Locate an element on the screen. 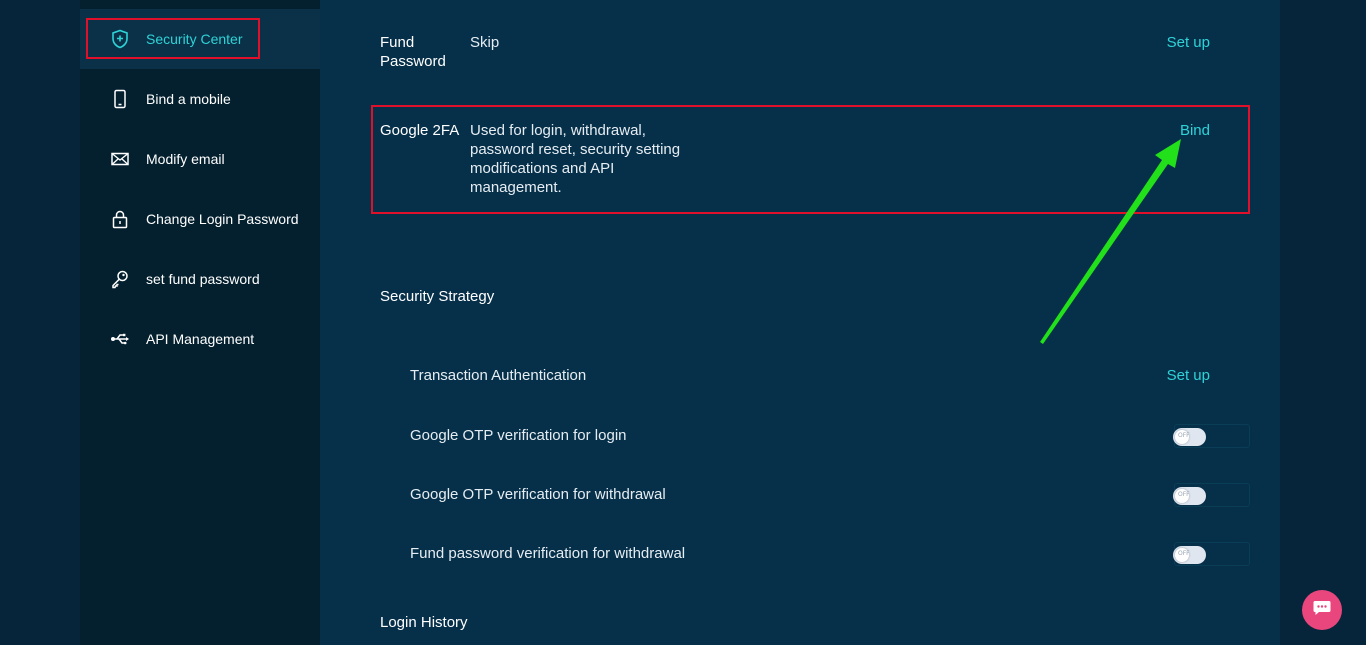 Image resolution: width=1366 pixels, height=645 pixels. google-otp-login-label: Google OTP verification for login is located at coordinates (518, 435).